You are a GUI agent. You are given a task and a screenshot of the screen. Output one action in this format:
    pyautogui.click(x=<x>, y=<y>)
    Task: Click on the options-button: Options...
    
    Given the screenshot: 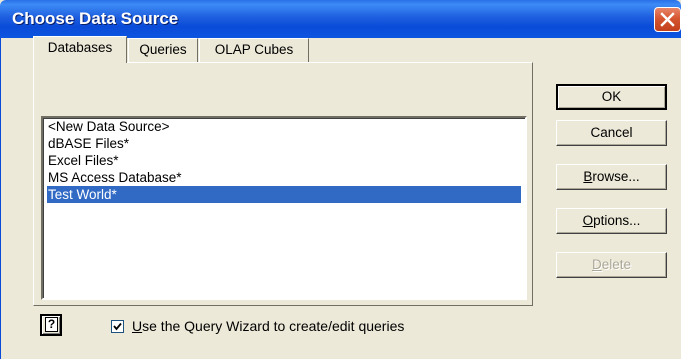 What is the action you would take?
    pyautogui.click(x=611, y=221)
    